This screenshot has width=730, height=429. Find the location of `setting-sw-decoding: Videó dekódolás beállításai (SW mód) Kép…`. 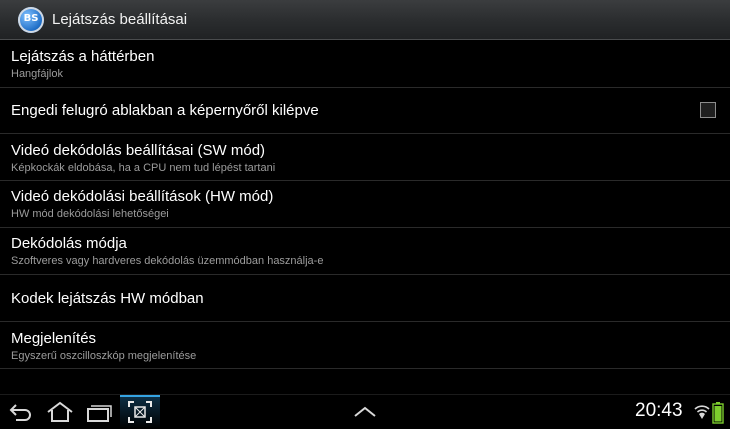

setting-sw-decoding: Videó dekódolás beállításai (SW mód) Kép… is located at coordinates (365, 157).